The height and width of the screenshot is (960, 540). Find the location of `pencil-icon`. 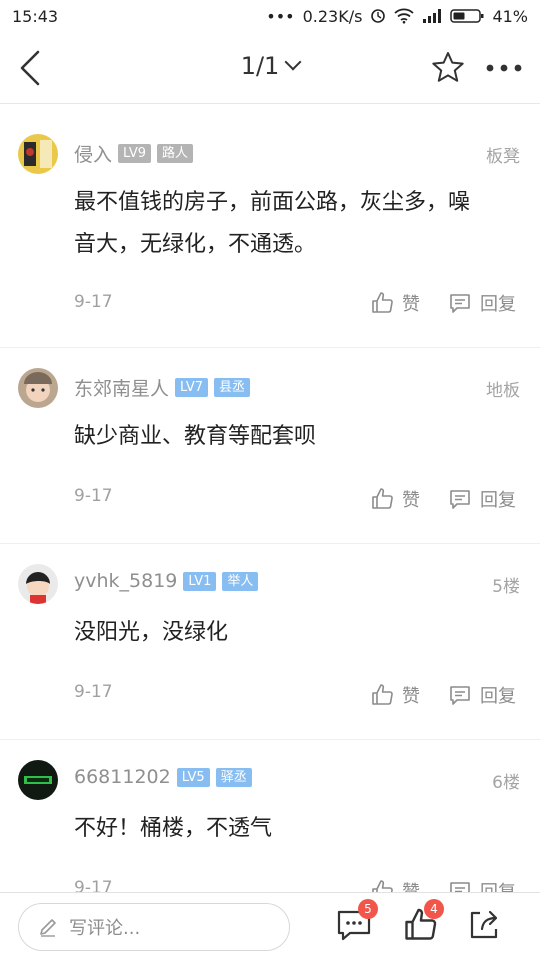

pencil-icon is located at coordinates (48, 928).